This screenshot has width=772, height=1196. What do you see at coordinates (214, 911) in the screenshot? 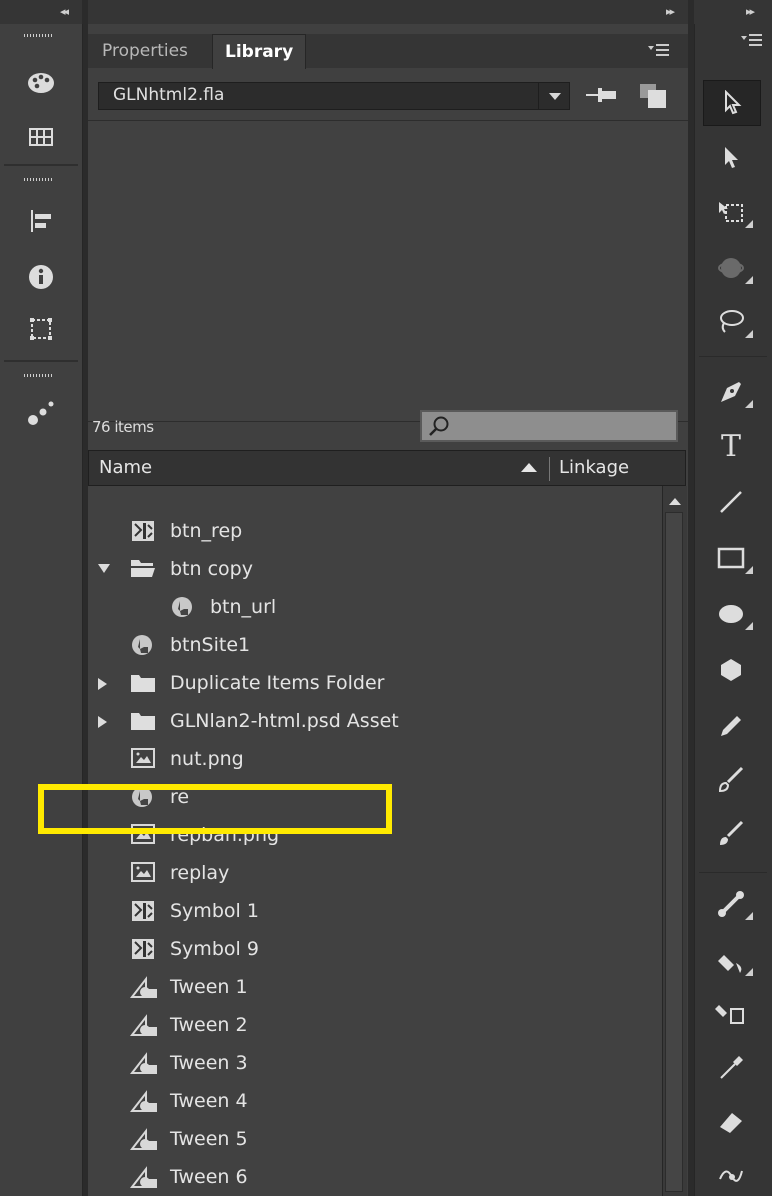
I see `list-item-label: Symbol 1` at bounding box center [214, 911].